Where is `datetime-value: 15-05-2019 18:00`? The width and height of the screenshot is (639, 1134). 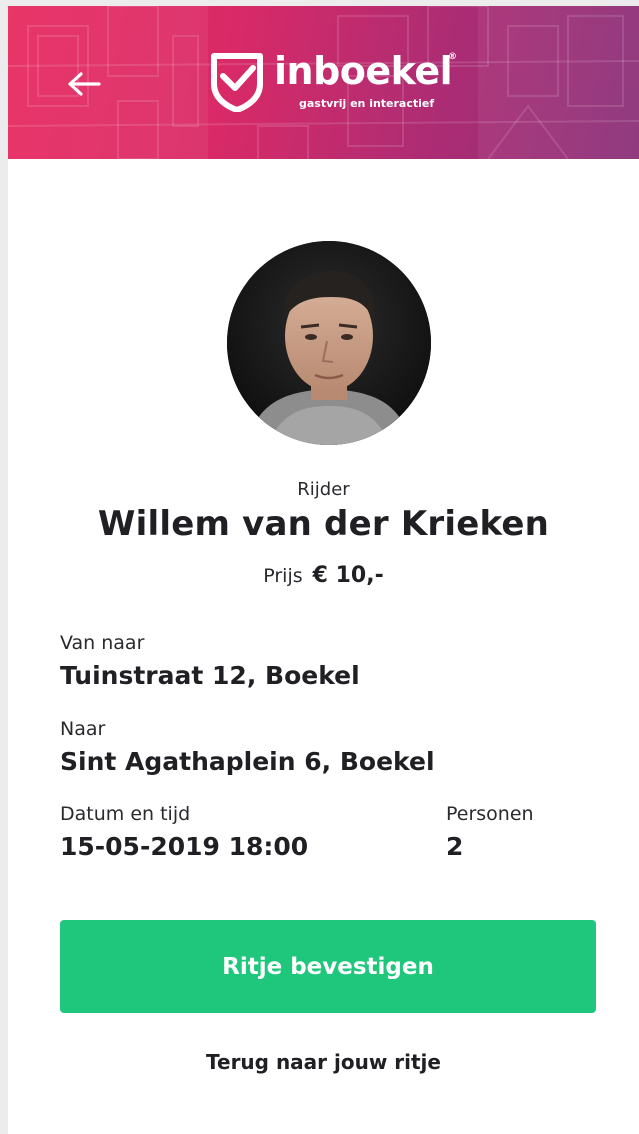 datetime-value: 15-05-2019 18:00 is located at coordinates (184, 846).